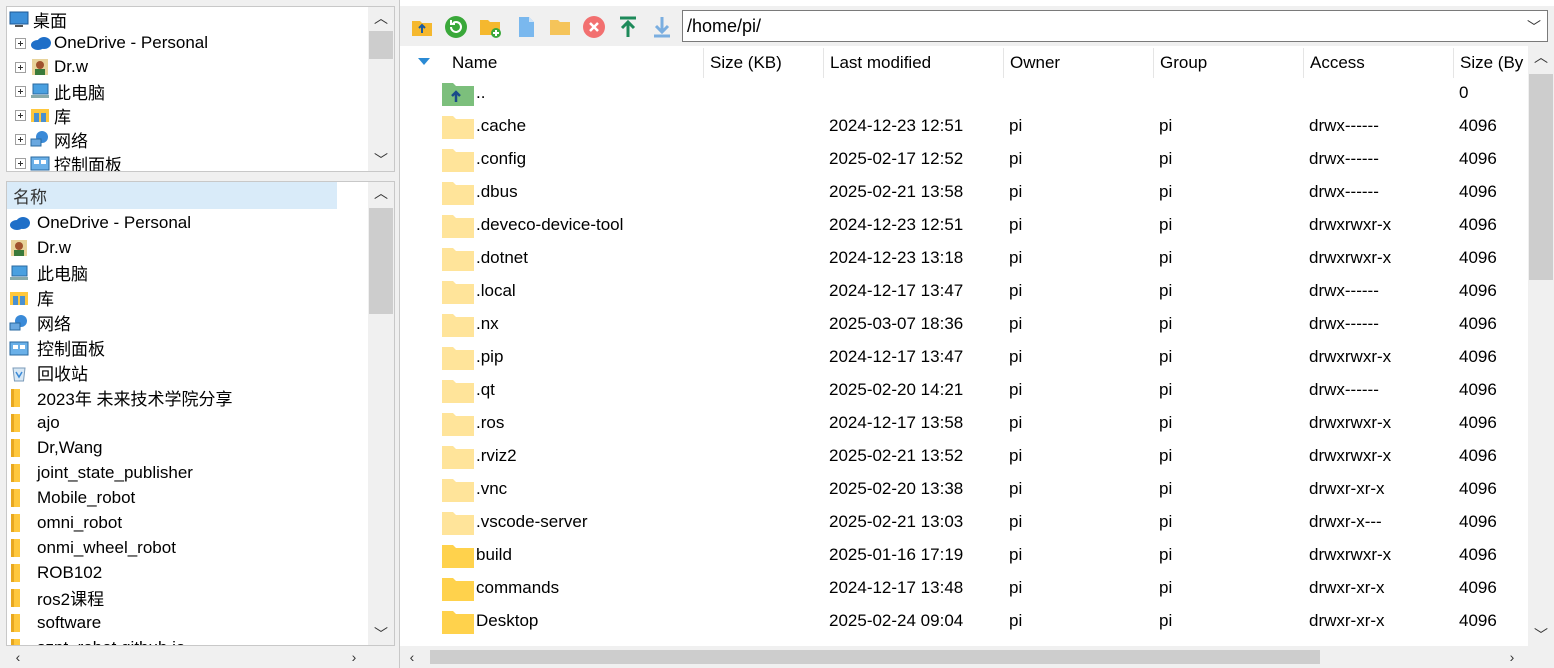 This screenshot has width=1554, height=668. What do you see at coordinates (64, 161) in the screenshot?
I see `tree-item-control-panel: 控制面板` at bounding box center [64, 161].